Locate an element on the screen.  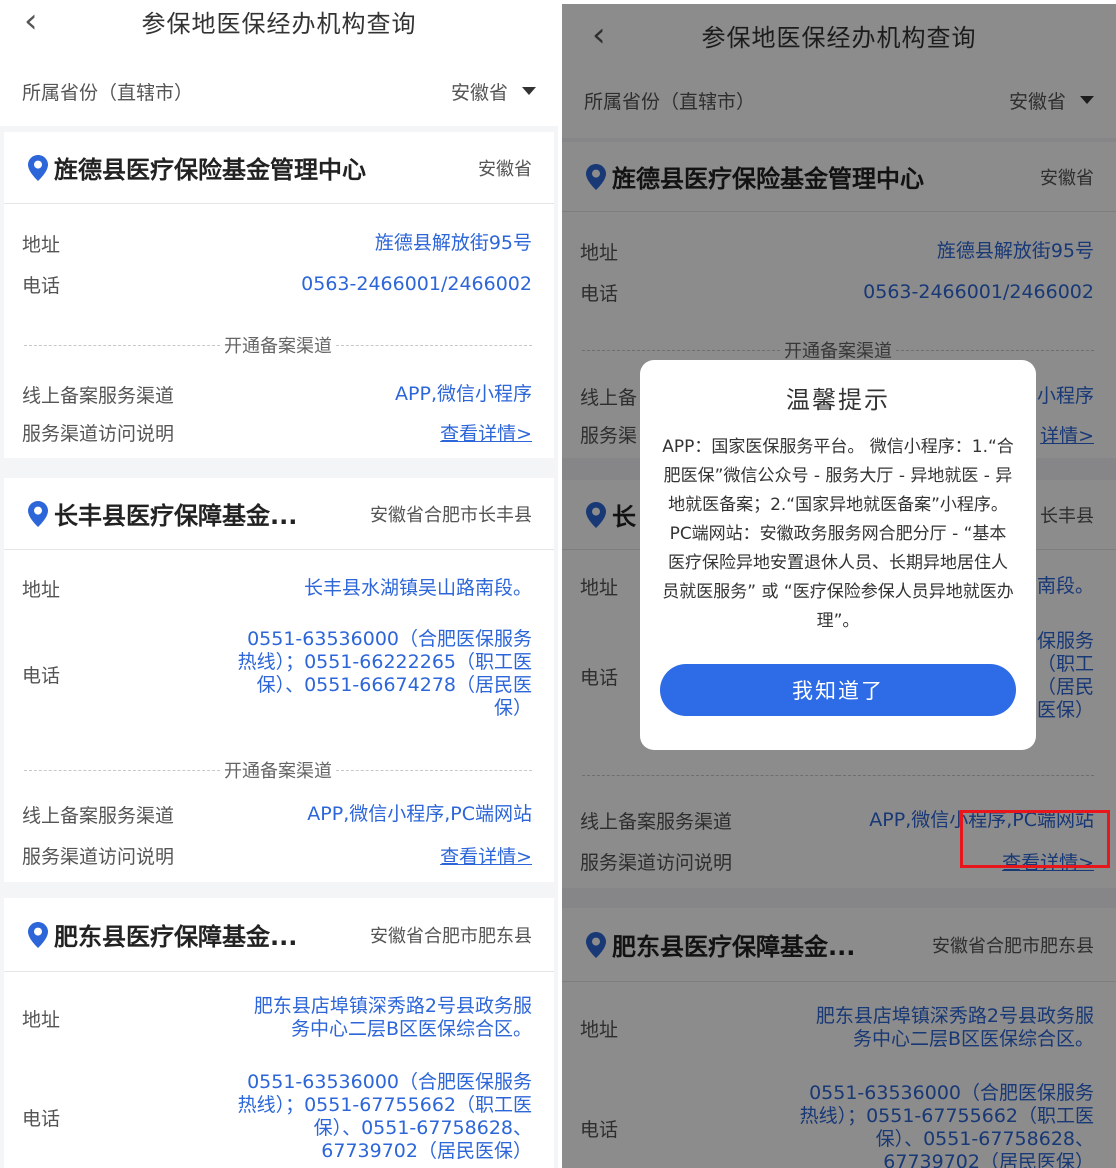
online-channel-row: 线上备案服务渠道 APP,微信小程序 is located at coordinates (277, 394).